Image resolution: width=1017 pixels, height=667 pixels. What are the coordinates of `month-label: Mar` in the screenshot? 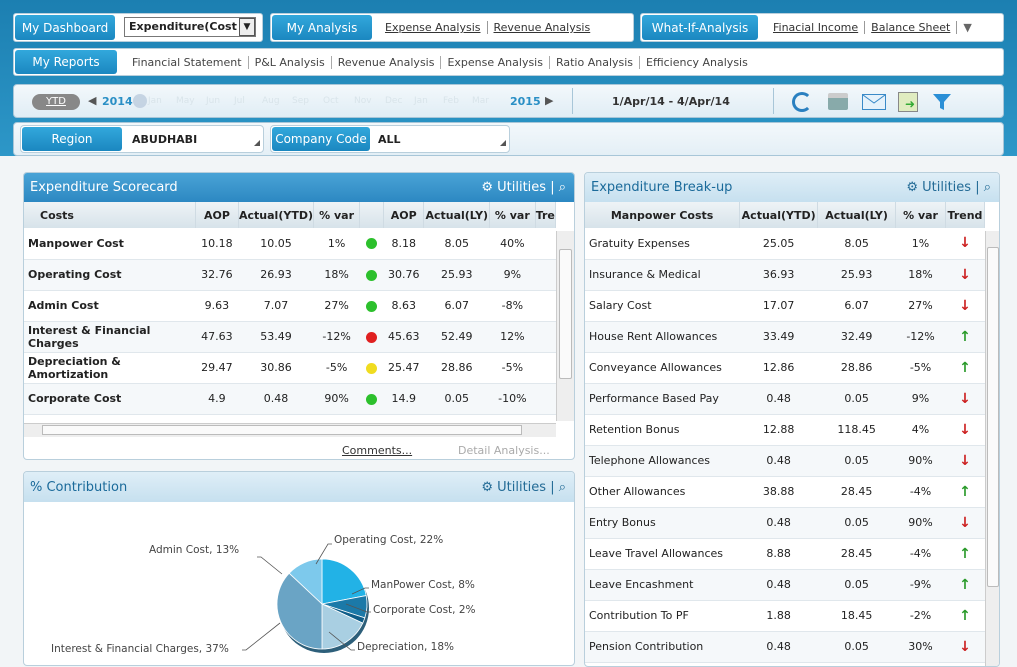 It's located at (485, 101).